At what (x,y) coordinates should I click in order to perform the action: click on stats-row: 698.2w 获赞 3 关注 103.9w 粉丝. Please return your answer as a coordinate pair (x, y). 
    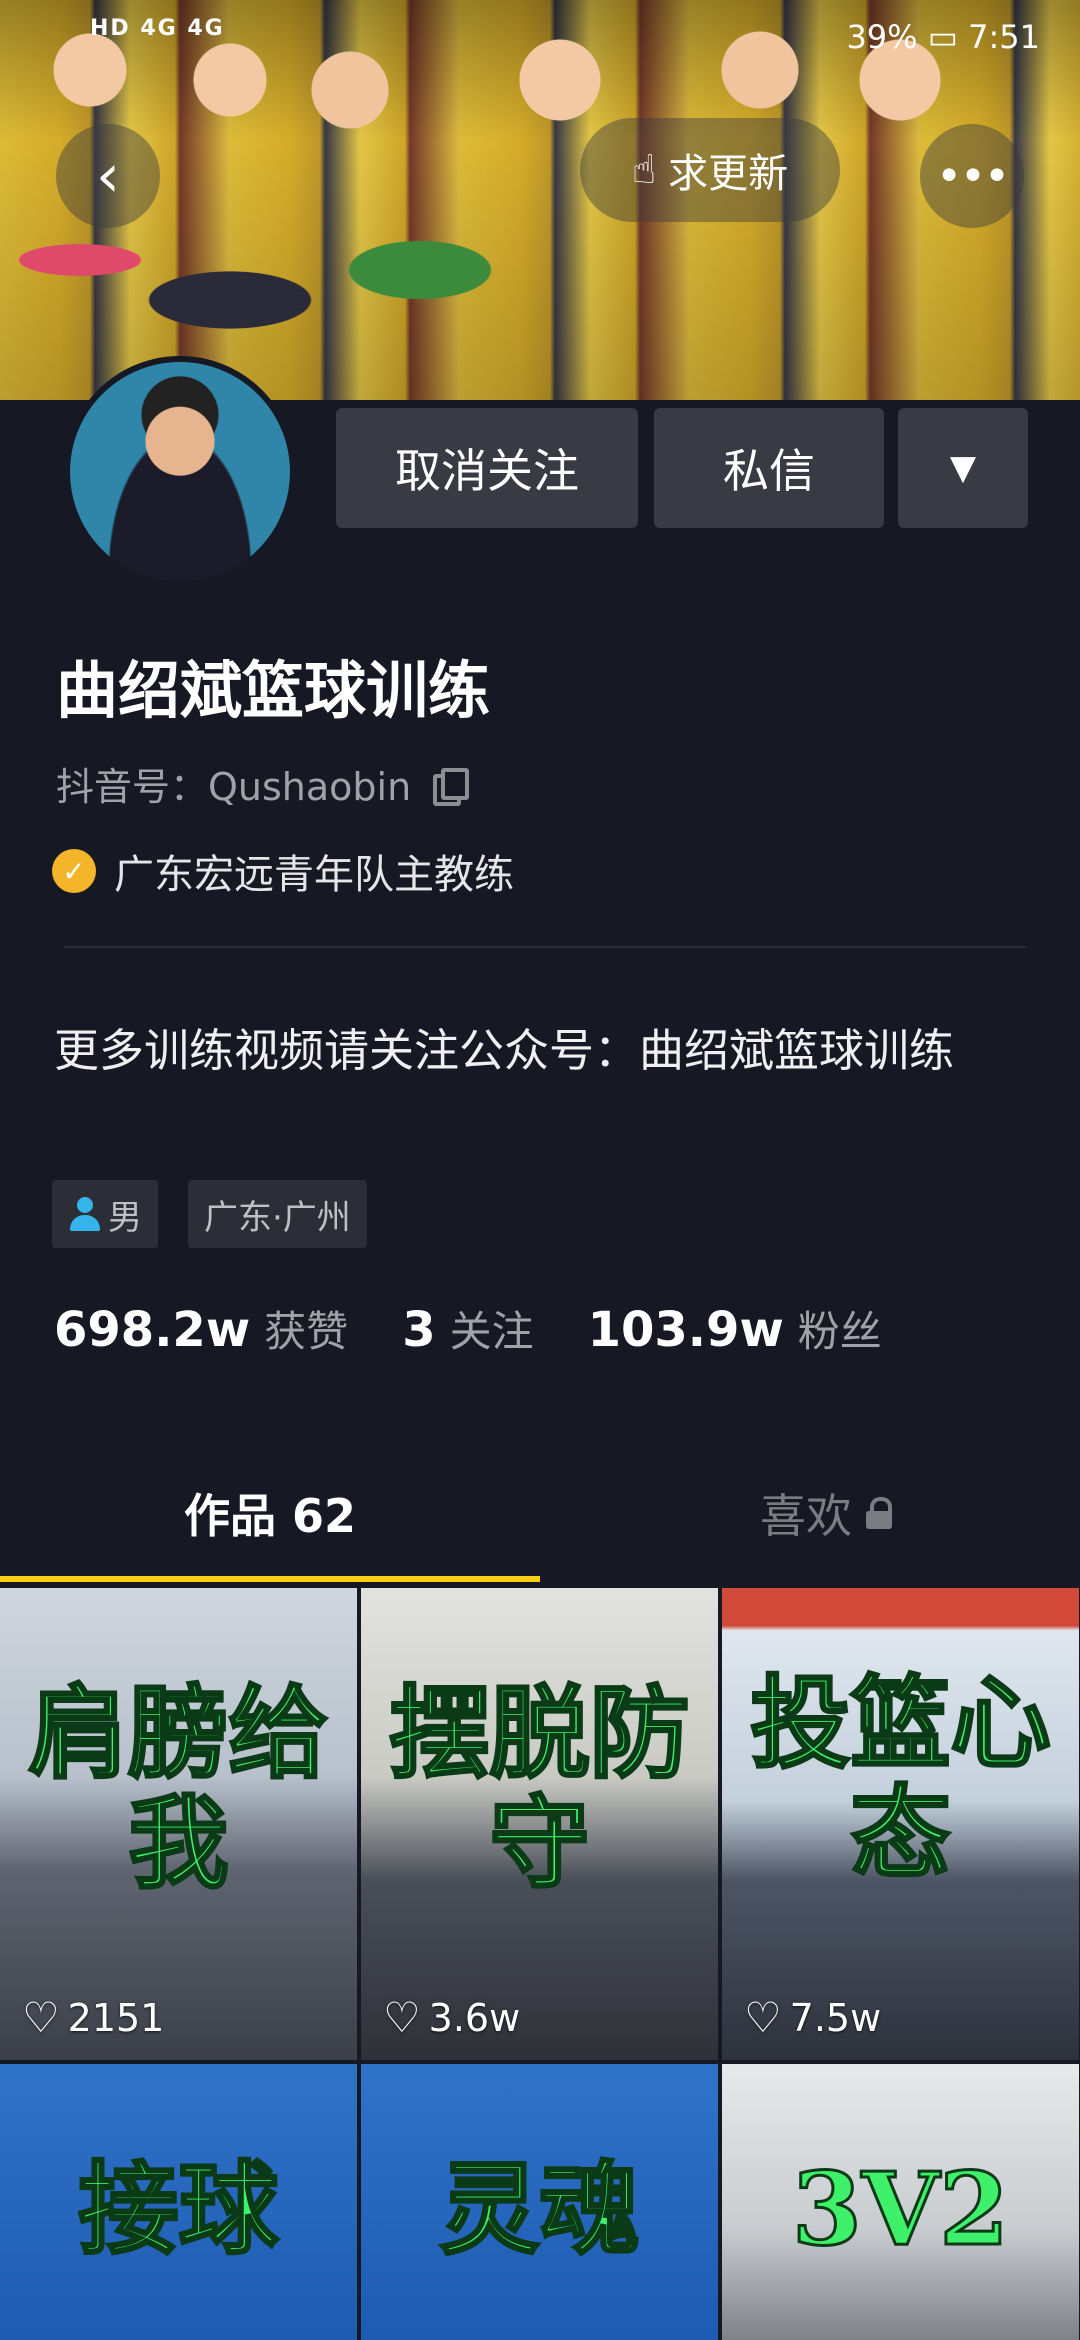
    Looking at the image, I should click on (495, 1328).